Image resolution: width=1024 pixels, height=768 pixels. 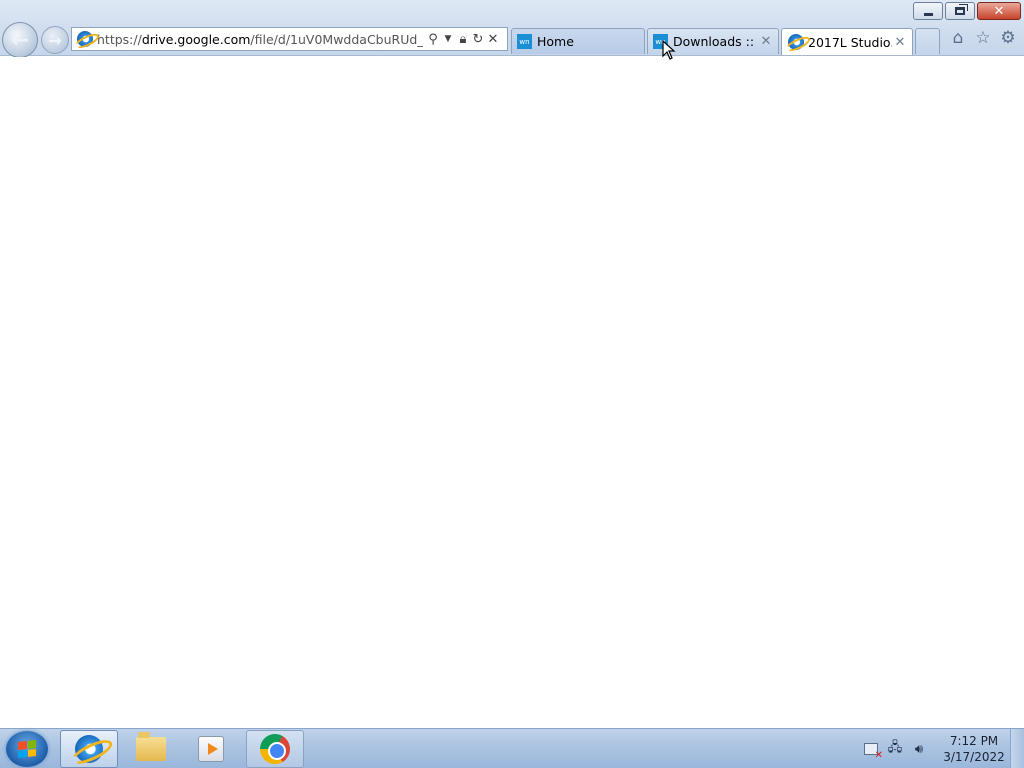 I want to click on action-center-flag-icon, so click(x=872, y=750).